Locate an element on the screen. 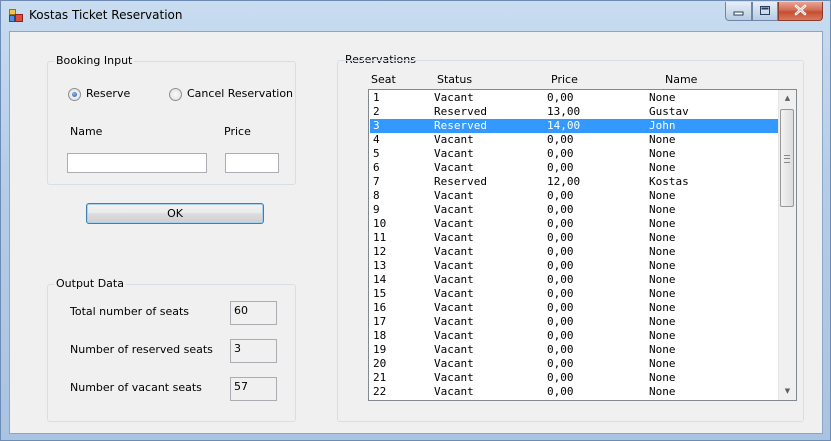 This screenshot has height=441, width=831. list-item: 6 Vacant 0,00 None is located at coordinates (574, 168).